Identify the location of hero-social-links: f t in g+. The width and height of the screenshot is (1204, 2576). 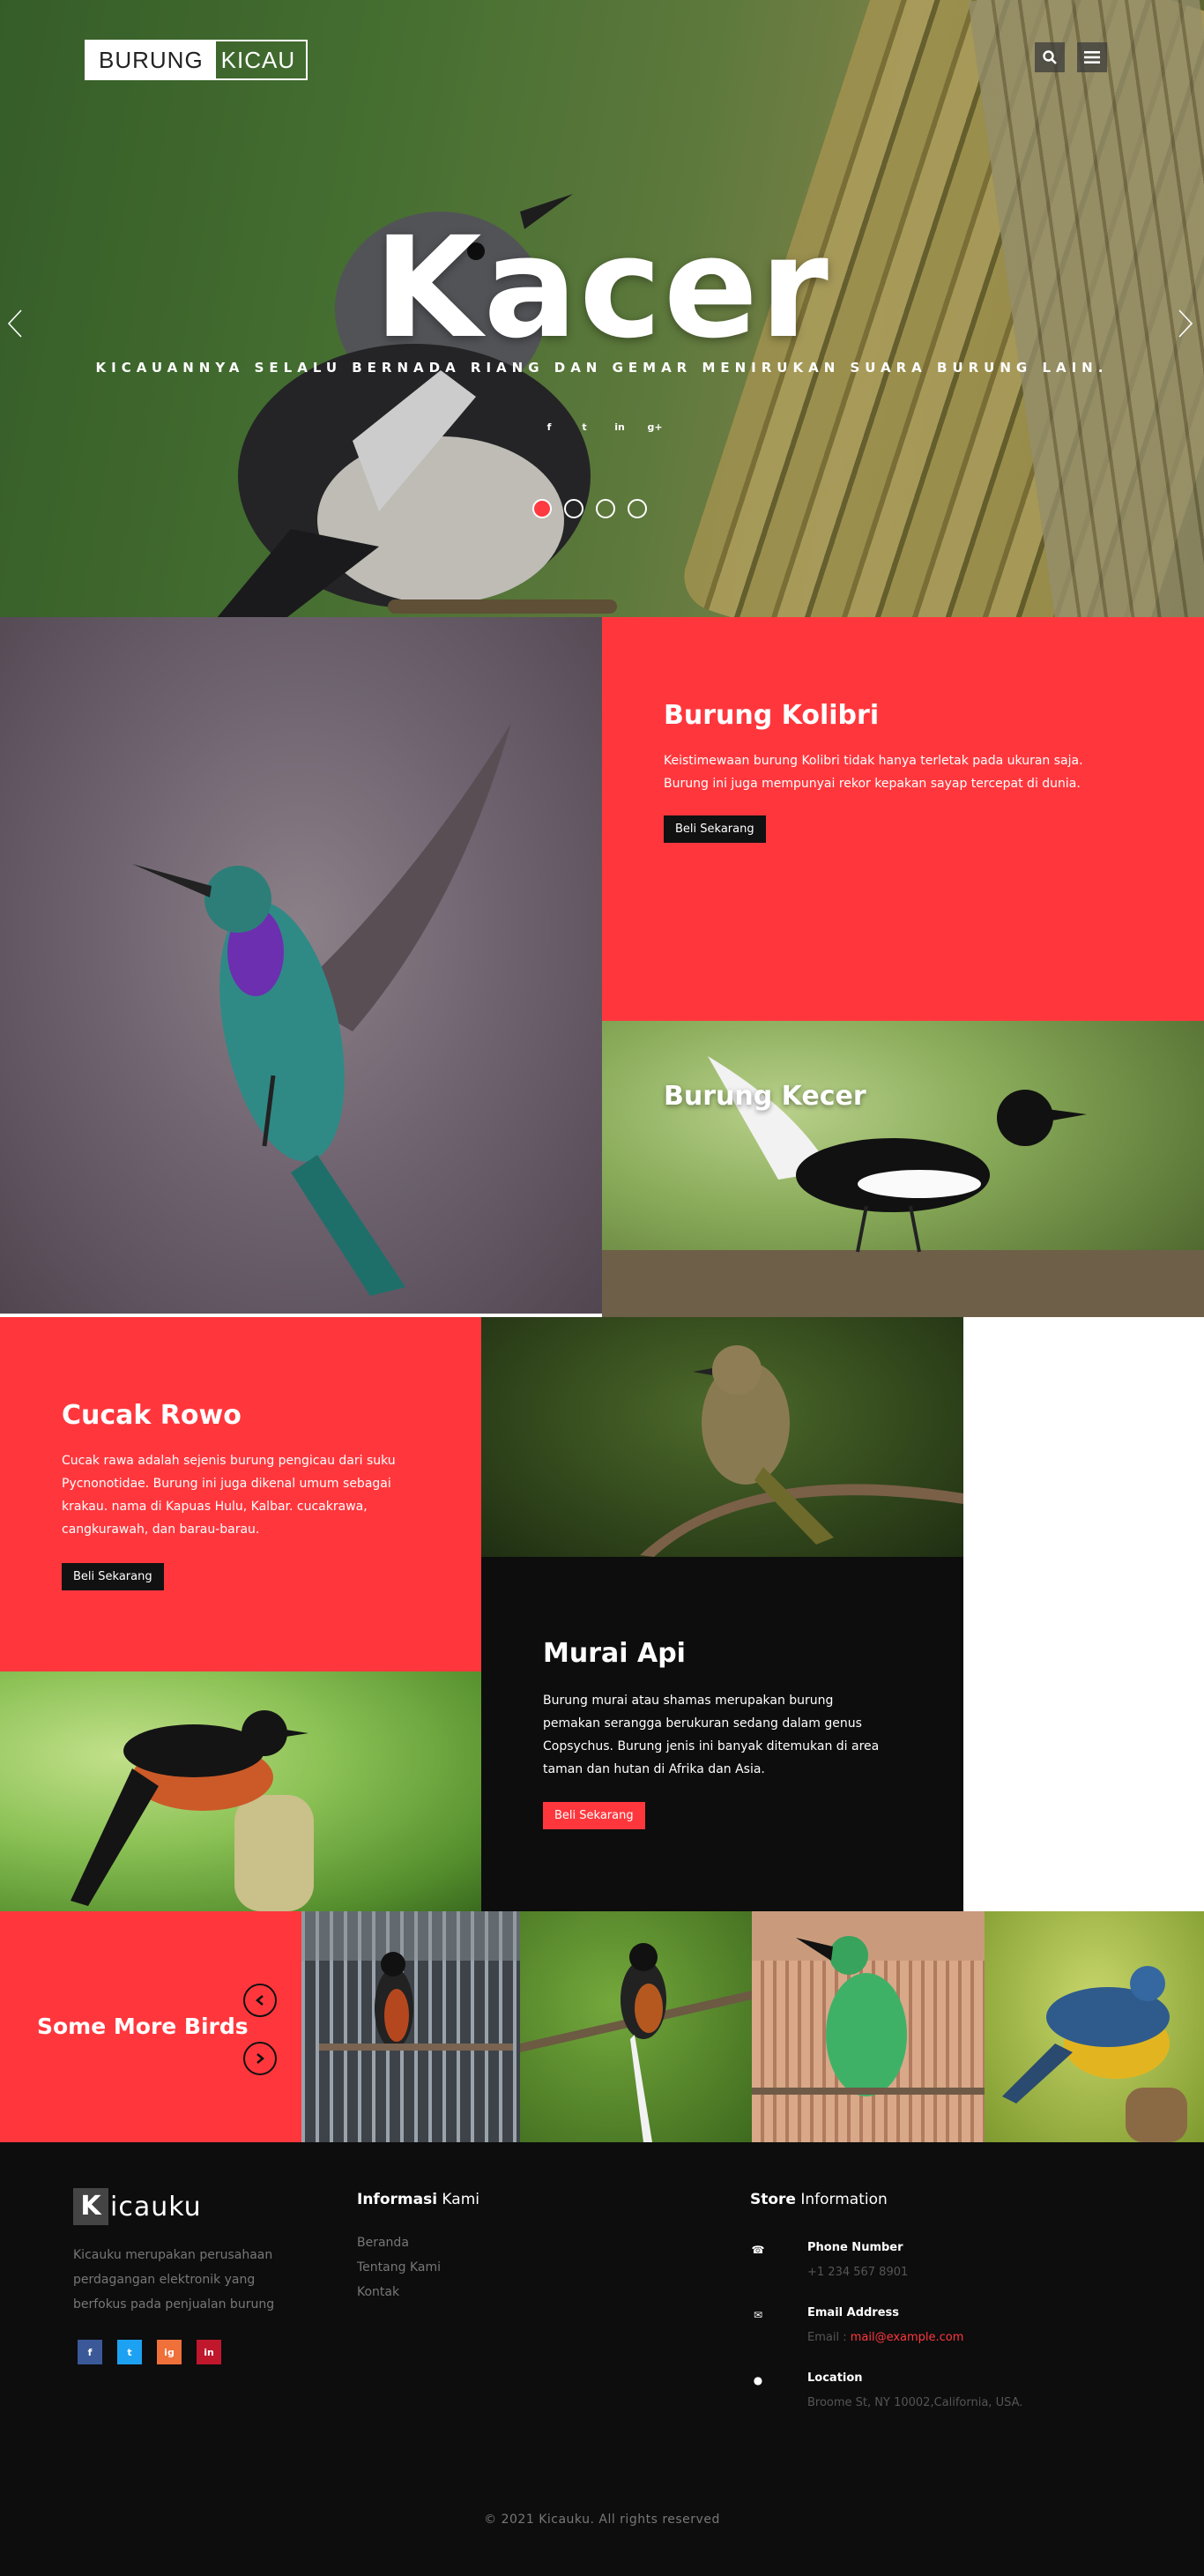
(602, 427).